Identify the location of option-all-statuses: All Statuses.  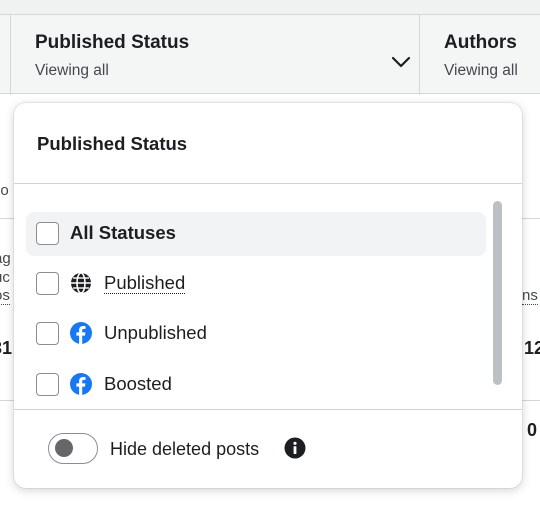
(256, 234).